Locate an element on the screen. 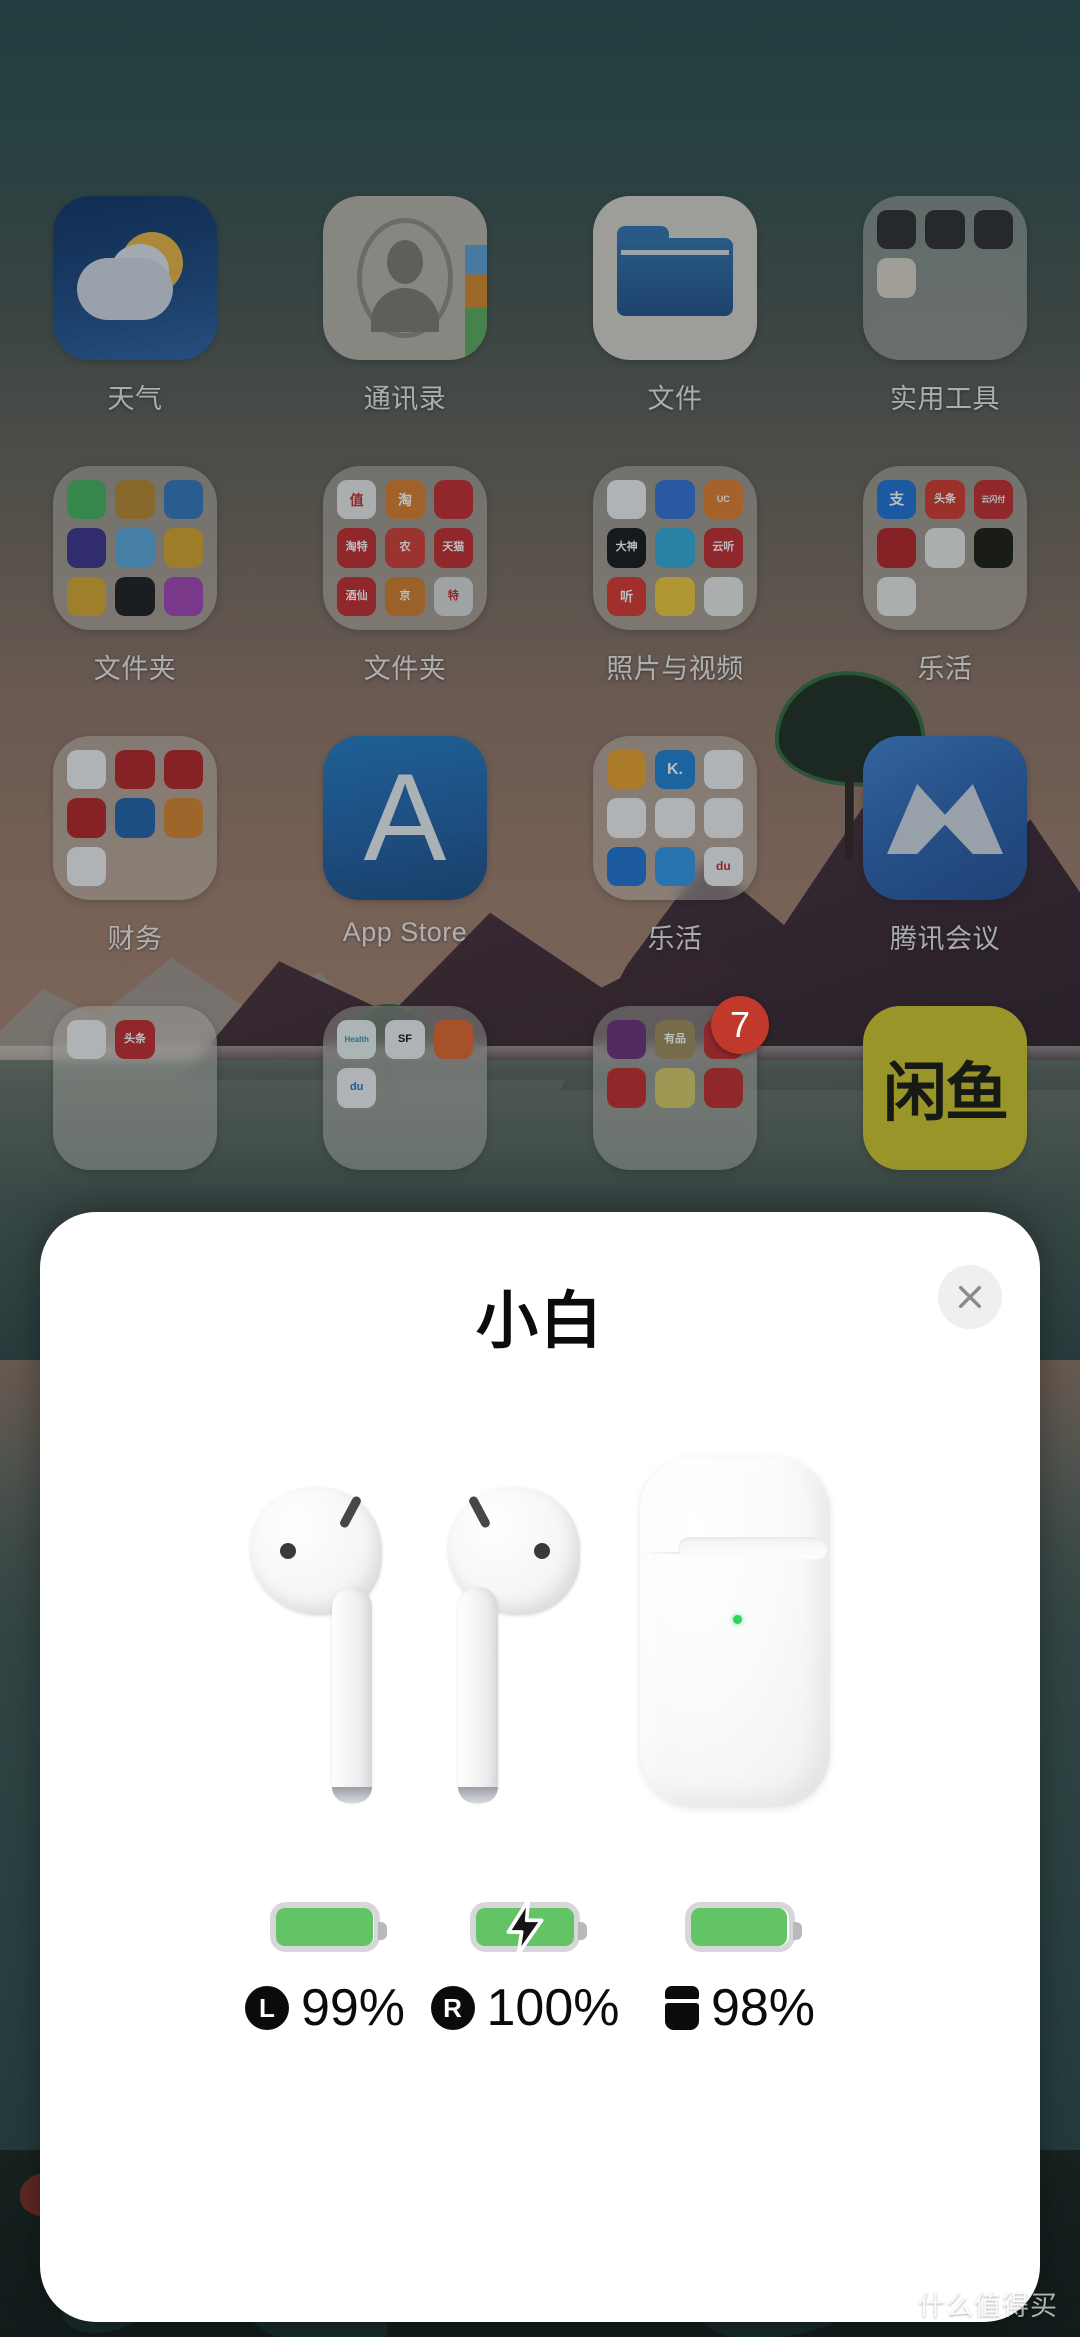 The height and width of the screenshot is (2337, 1080). battery-percent: 99% is located at coordinates (353, 2008).